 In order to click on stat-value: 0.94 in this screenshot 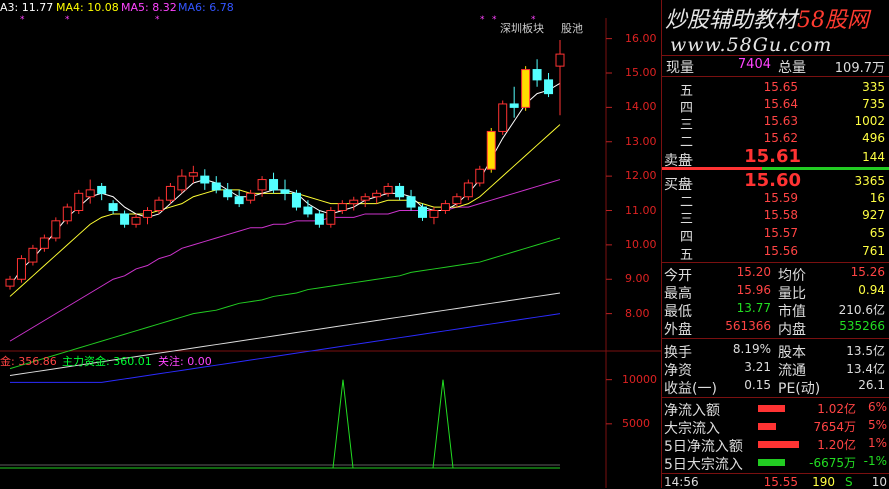, I will do `click(871, 290)`.